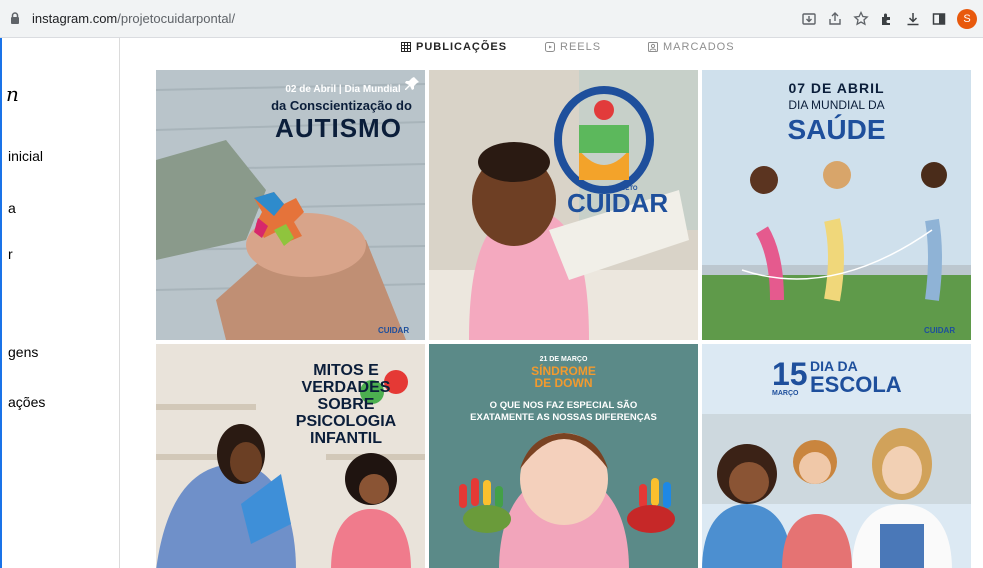 The image size is (983, 568). I want to click on lock-icon, so click(17, 19).